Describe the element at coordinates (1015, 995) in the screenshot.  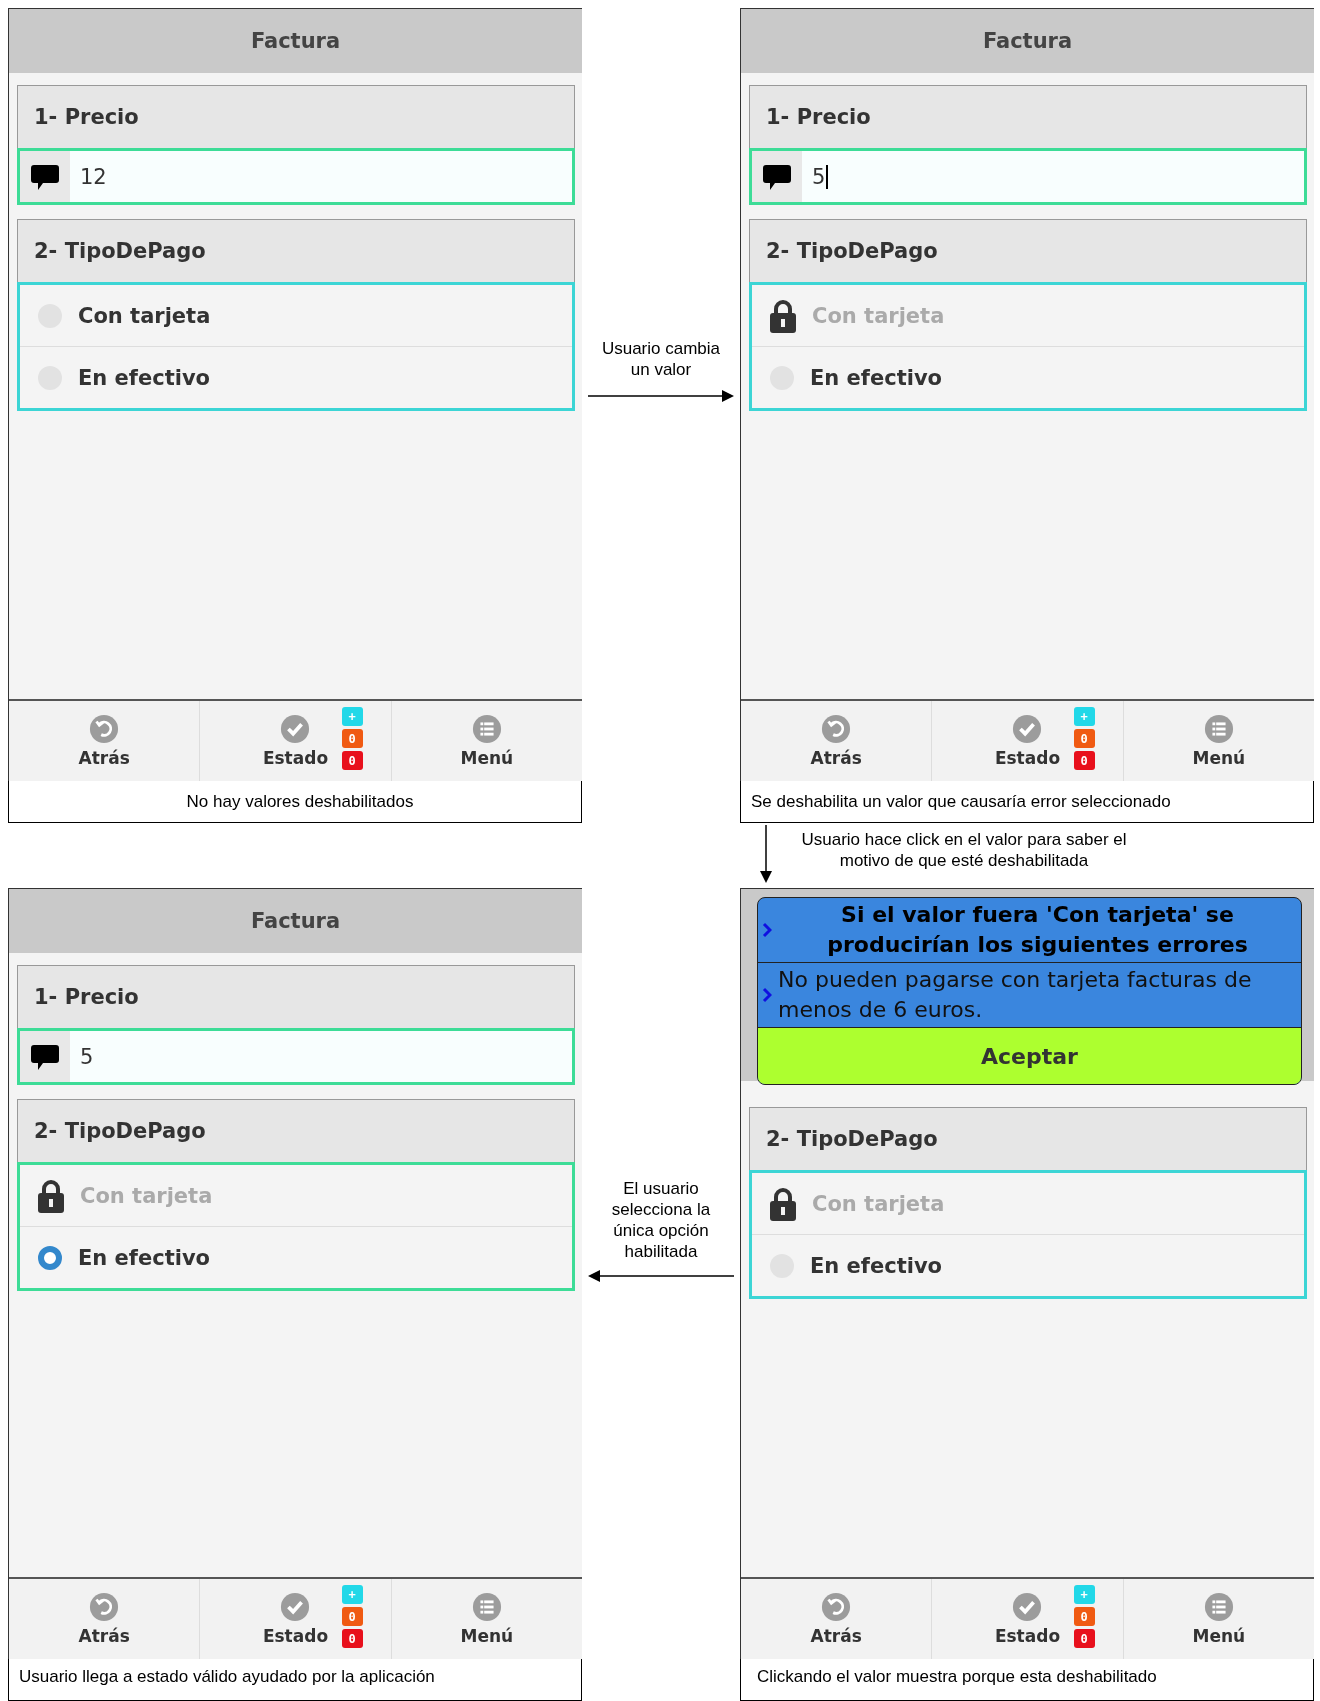
I see `dialog-message: No pueden pagarse con tarjeta facturas de menos de 6 euros.` at that location.